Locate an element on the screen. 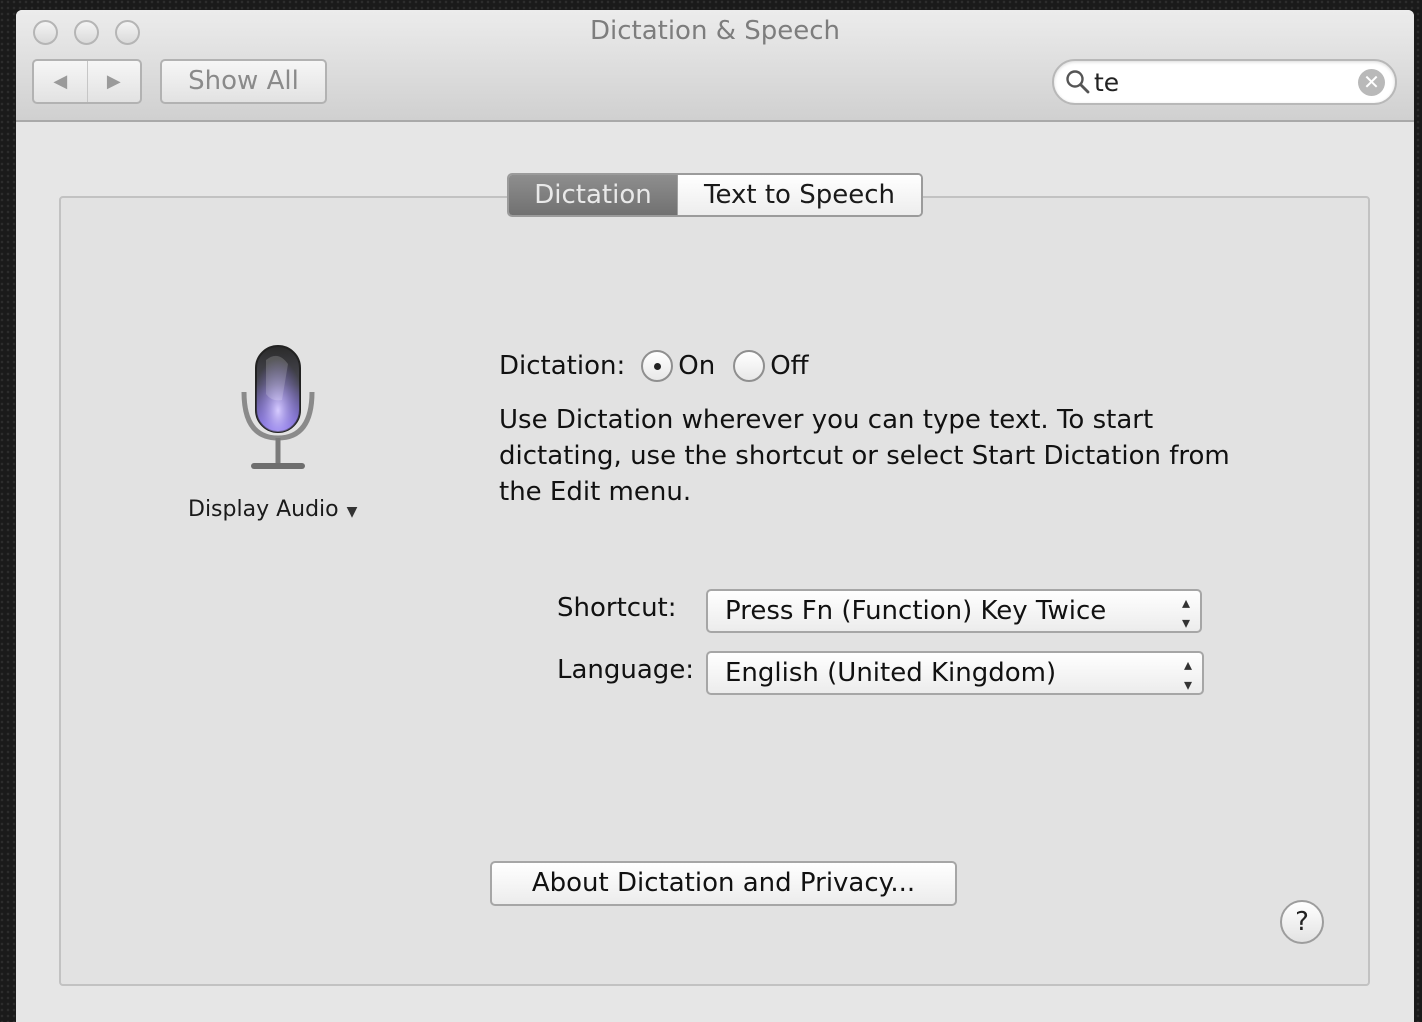 The width and height of the screenshot is (1422, 1022). shortcut-popup: Press Fn (Function) Key Twice ▴ ▾ is located at coordinates (954, 611).